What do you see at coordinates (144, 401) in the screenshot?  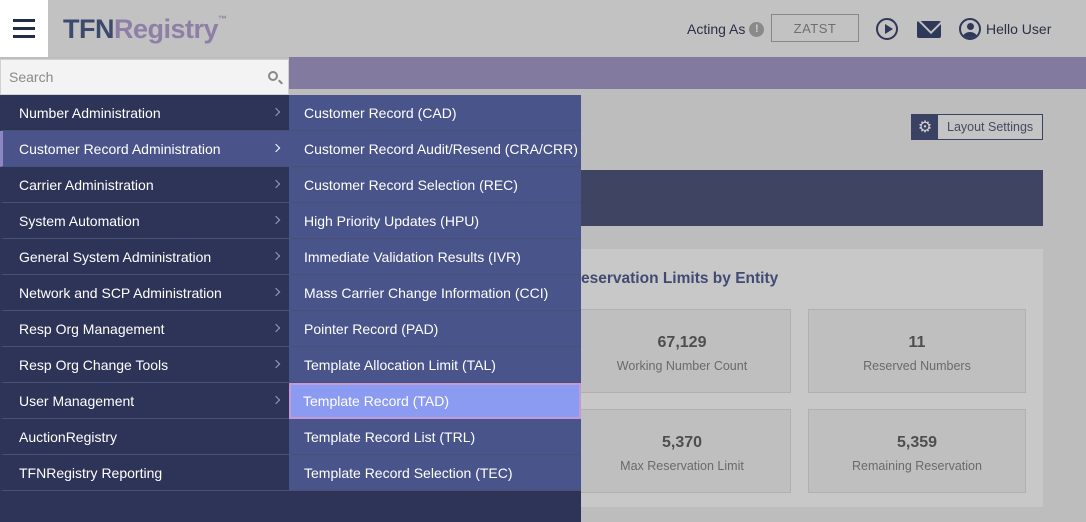 I see `menu-item-user-management: User Management` at bounding box center [144, 401].